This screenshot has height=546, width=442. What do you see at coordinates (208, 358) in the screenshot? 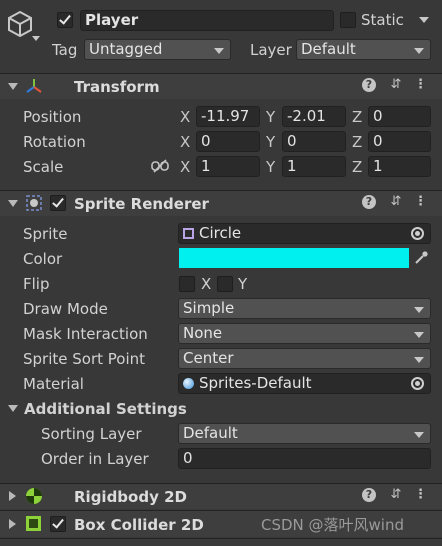
I see `sprite-sort-point-value: Center` at bounding box center [208, 358].